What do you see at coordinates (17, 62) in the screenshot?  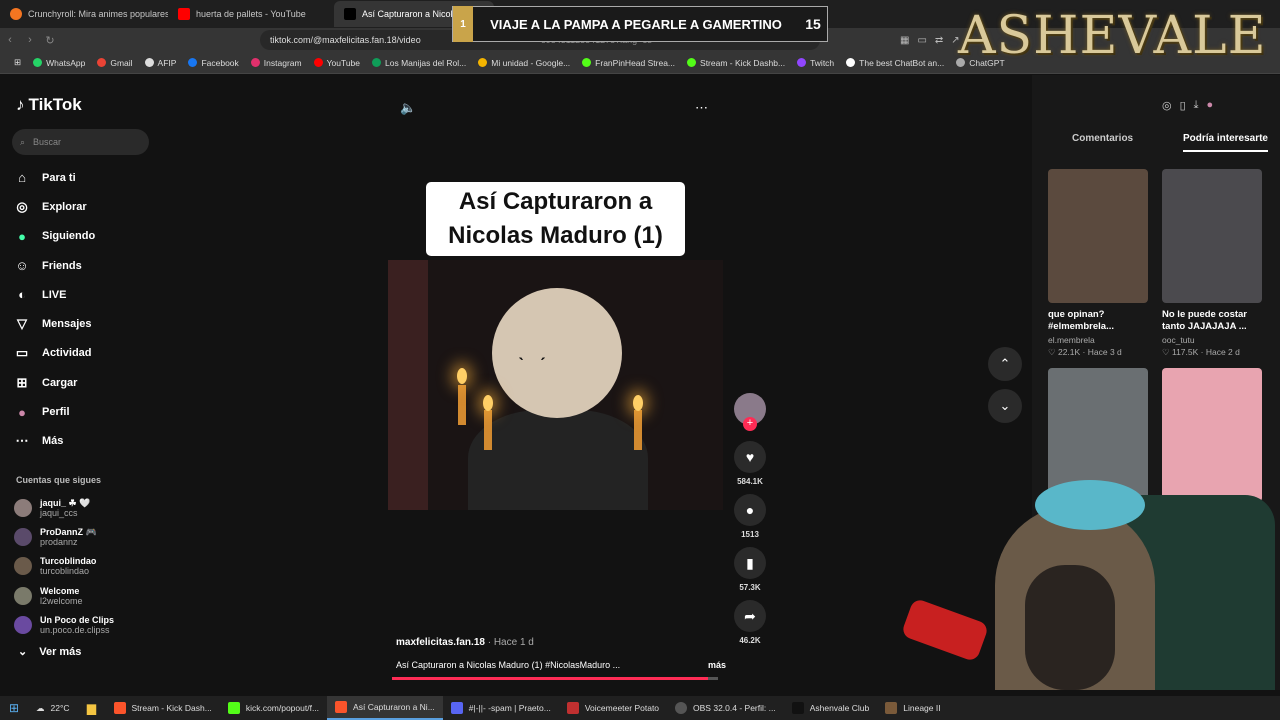 I see `apps-icon: ⊞` at bounding box center [17, 62].